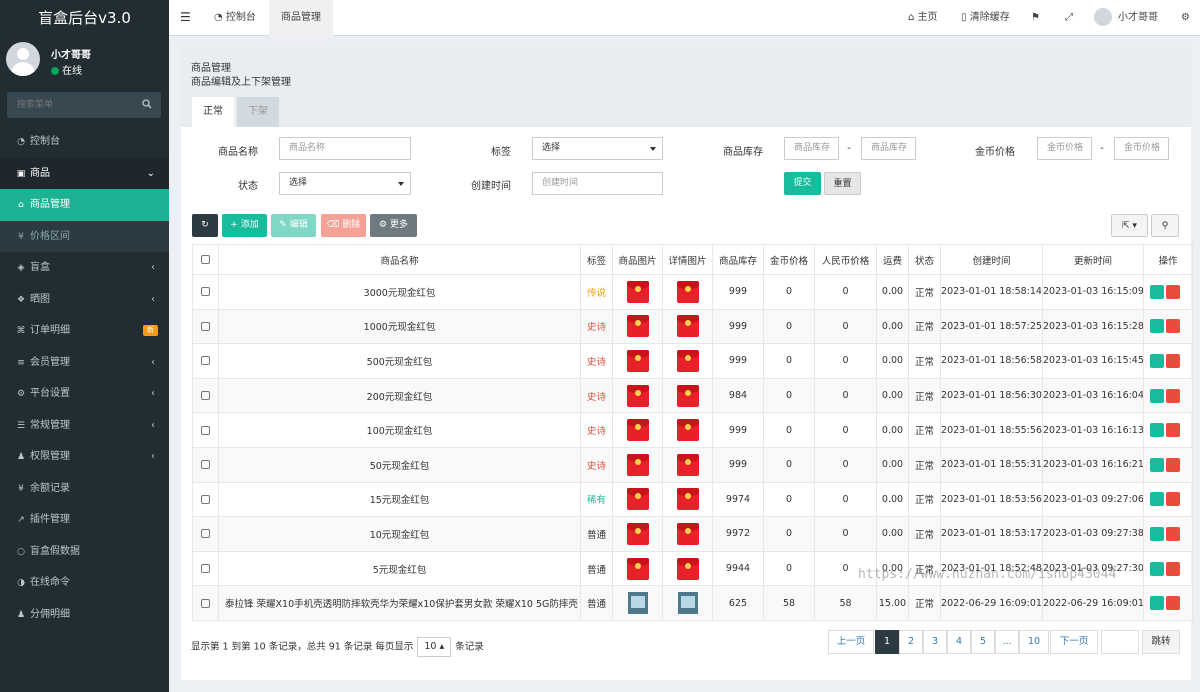 The height and width of the screenshot is (692, 1200). Describe the element at coordinates (959, 642) in the screenshot. I see `page-button-3: 4` at that location.